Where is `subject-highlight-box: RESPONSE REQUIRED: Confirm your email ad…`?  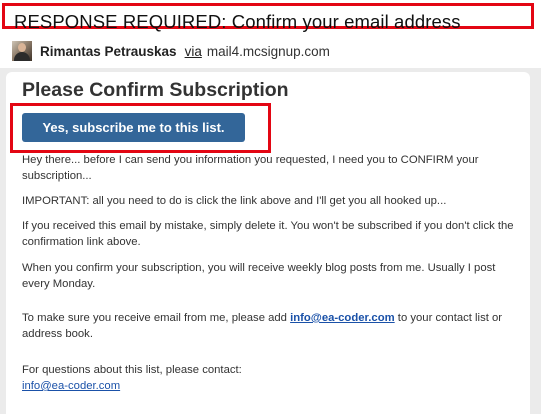 subject-highlight-box: RESPONSE REQUIRED: Confirm your email ad… is located at coordinates (268, 17).